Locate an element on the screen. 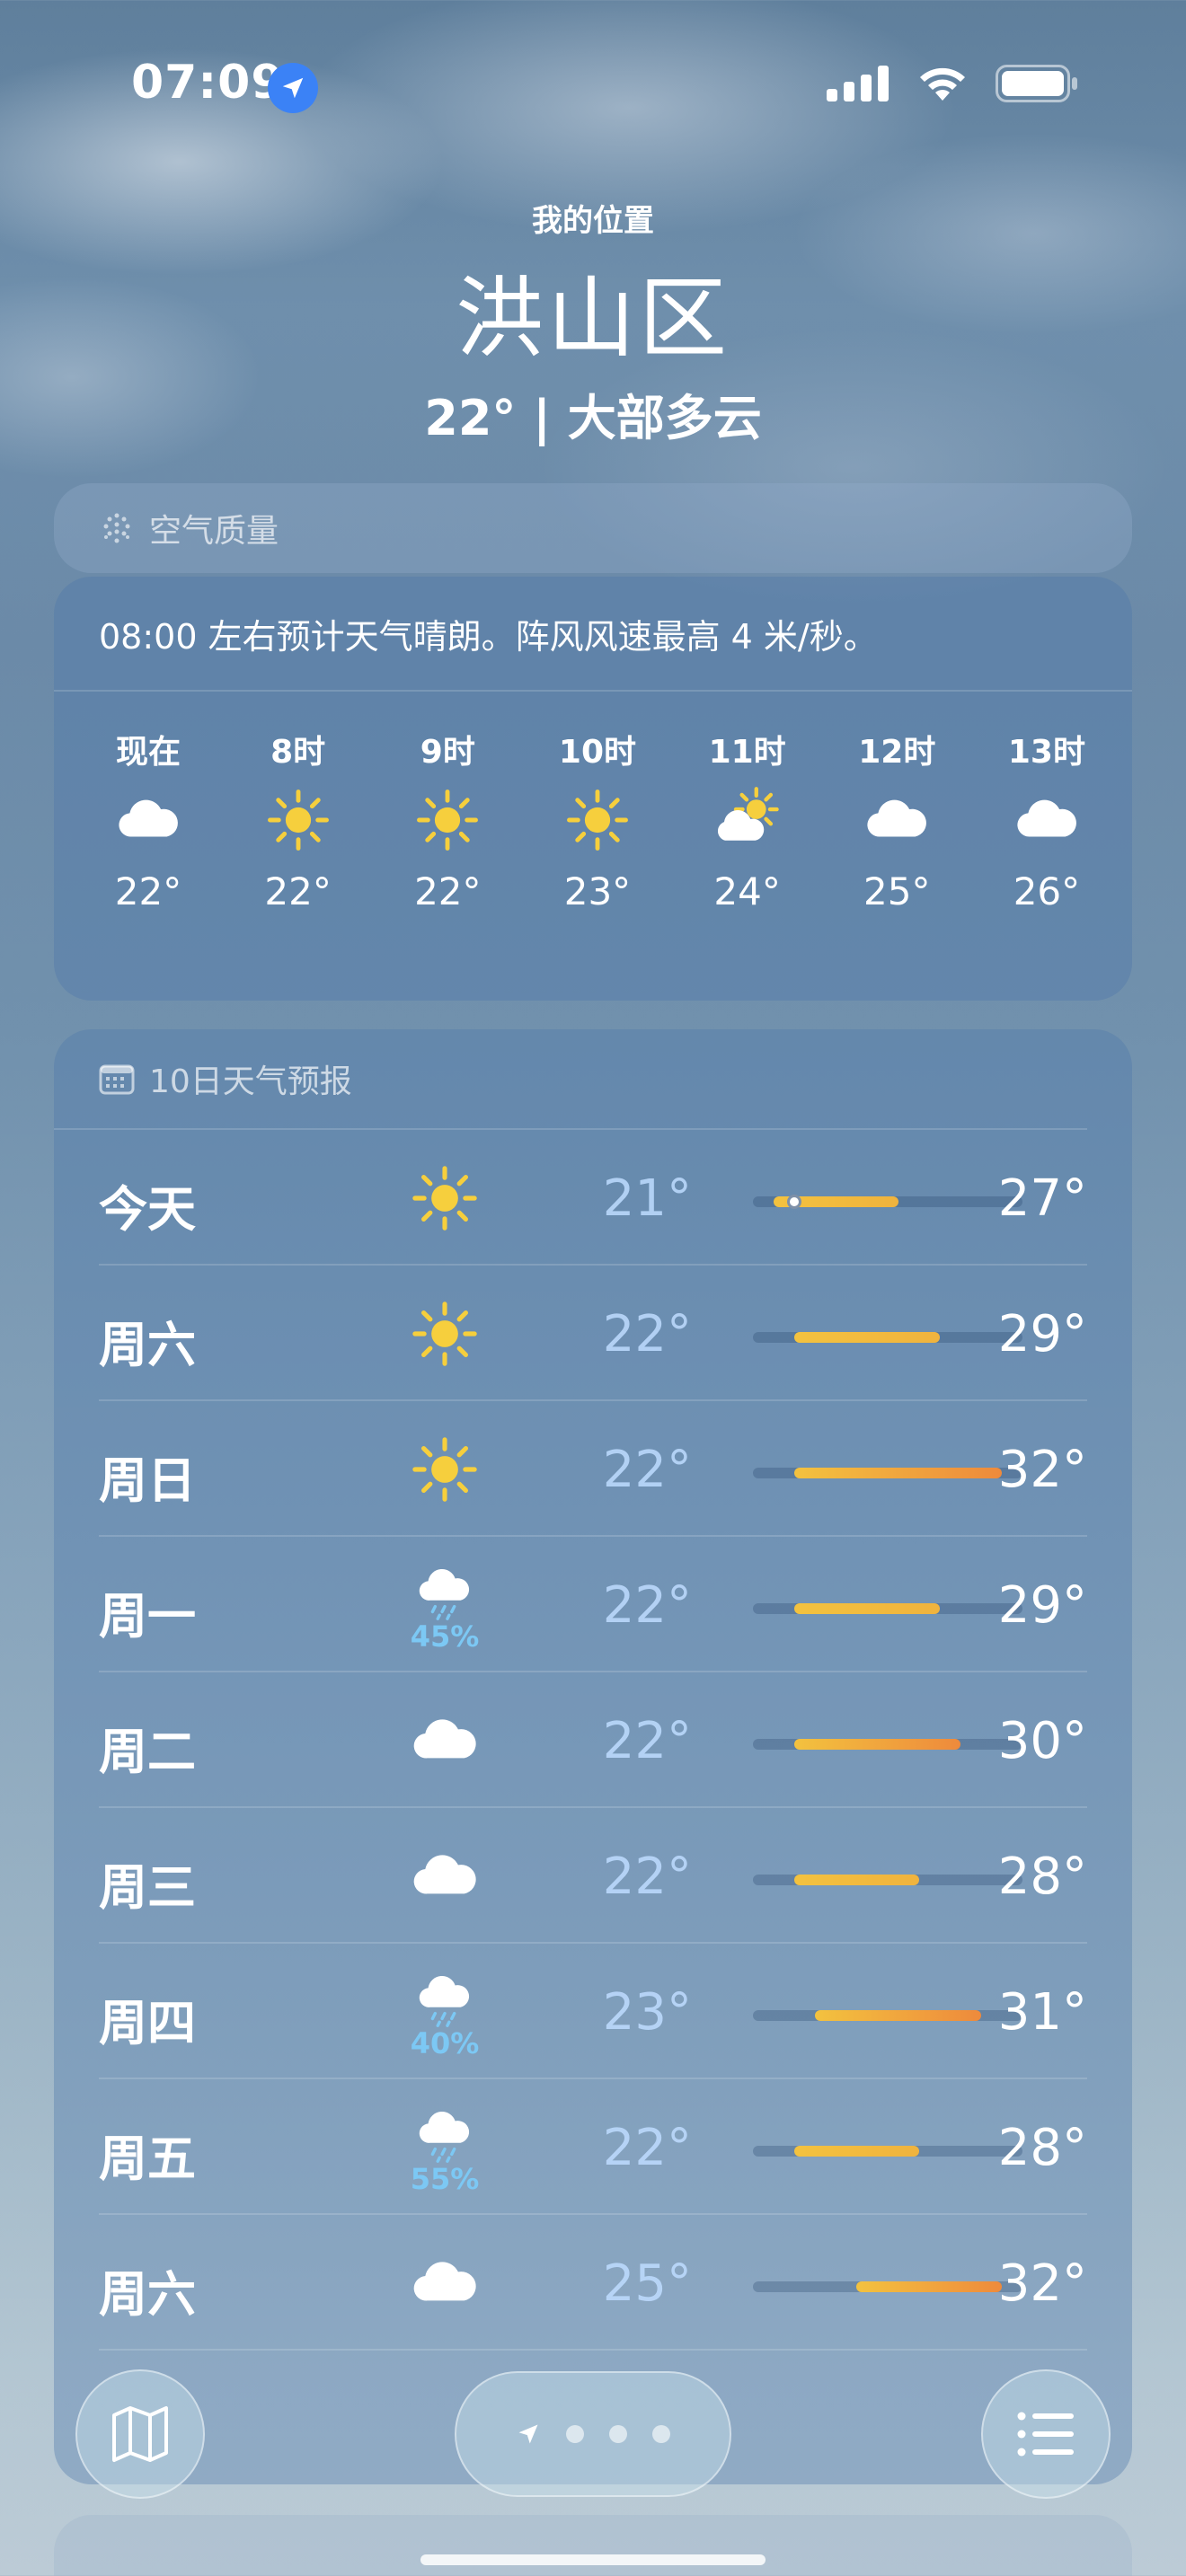  daily-row: 周六 22° 29° is located at coordinates (593, 1333).